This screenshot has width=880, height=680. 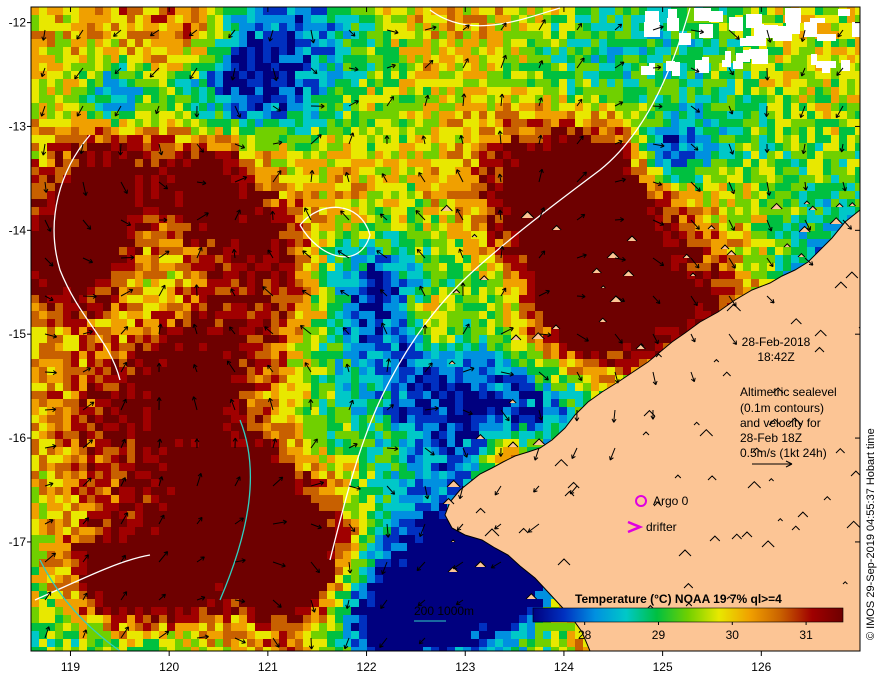 What do you see at coordinates (18, 23) in the screenshot?
I see `lat-tick-label: -12` at bounding box center [18, 23].